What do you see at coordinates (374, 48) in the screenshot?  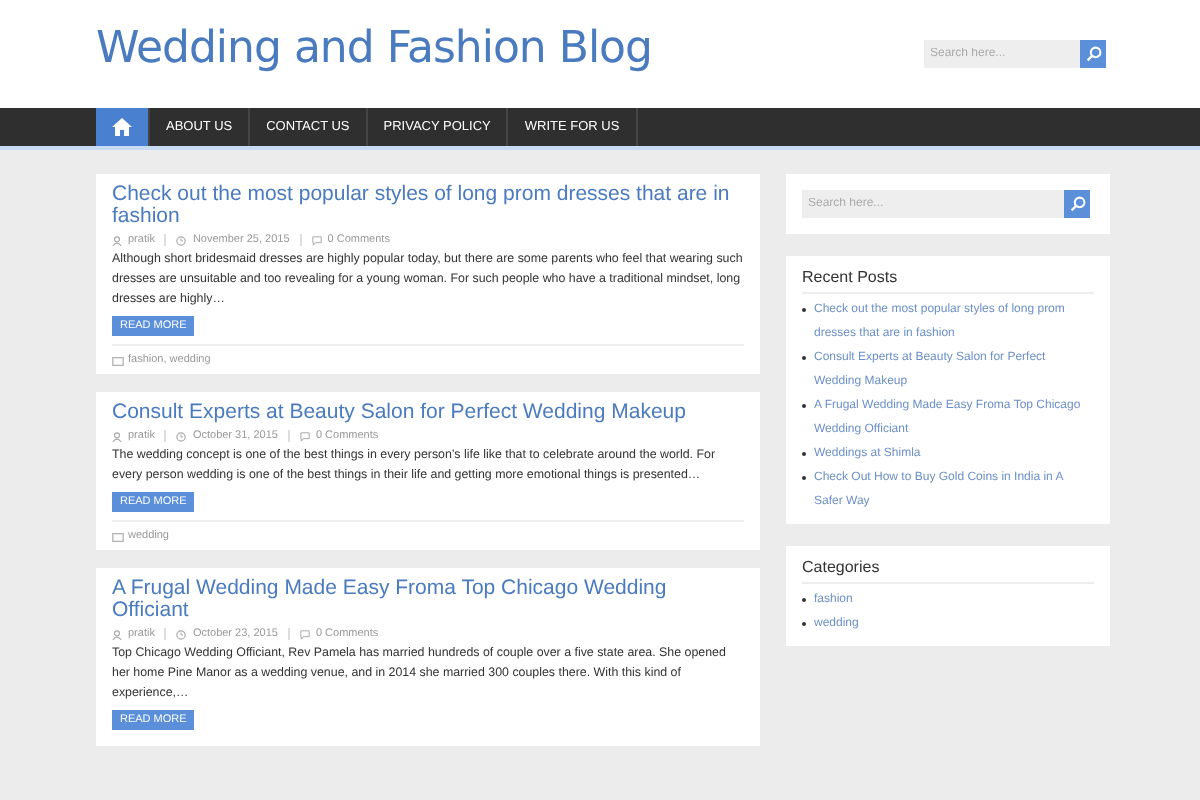 I see `site-title: Wedding and Fashion Blog` at bounding box center [374, 48].